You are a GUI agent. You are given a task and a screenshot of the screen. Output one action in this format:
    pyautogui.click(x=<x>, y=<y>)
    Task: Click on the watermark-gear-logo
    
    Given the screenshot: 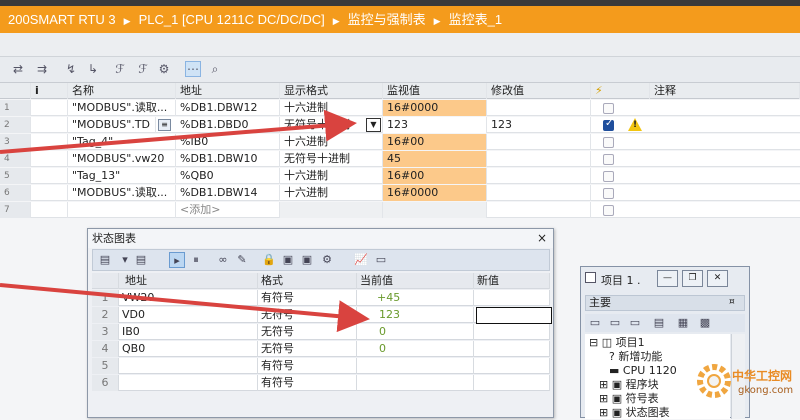 What is the action you would take?
    pyautogui.click(x=714, y=381)
    